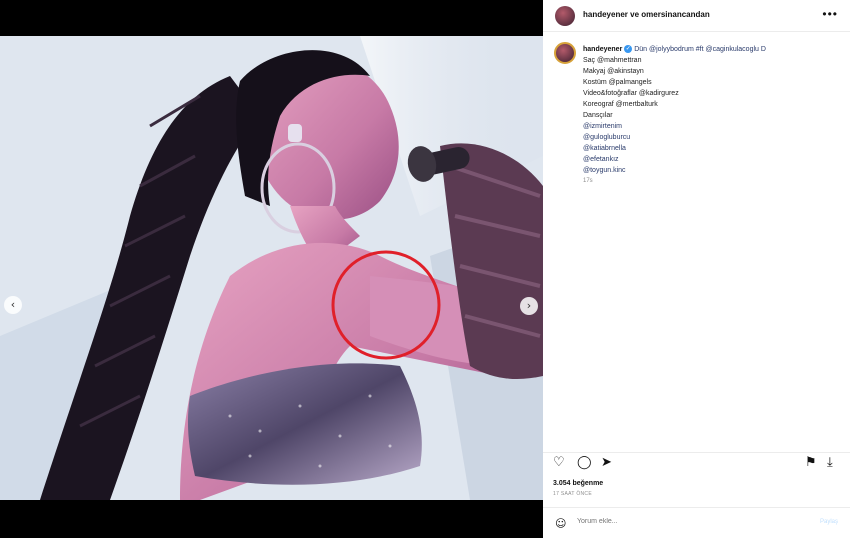 Image resolution: width=850 pixels, height=538 pixels. Describe the element at coordinates (617, 82) in the screenshot. I see `caption-line: Kostüm @palmangels` at that location.